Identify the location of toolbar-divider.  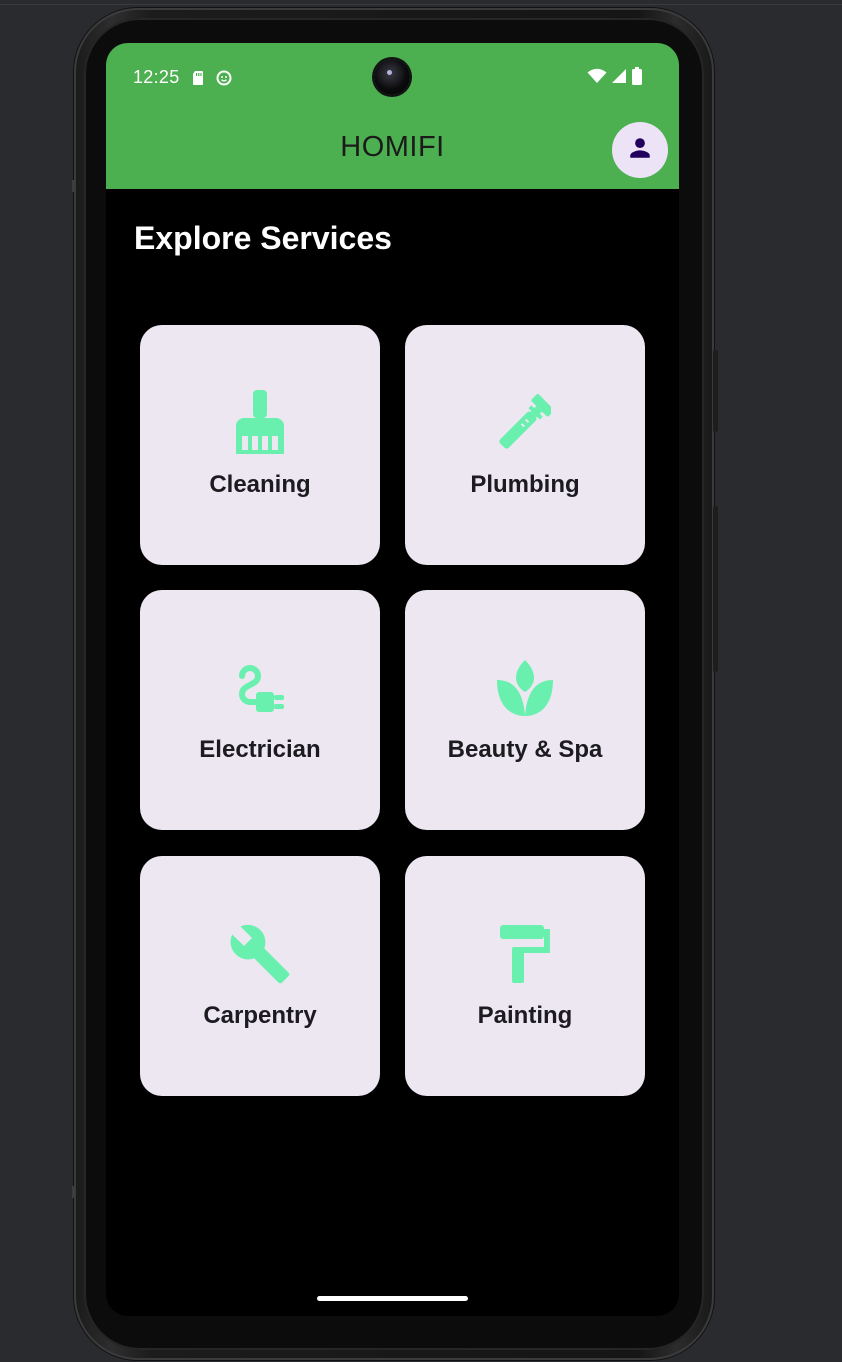
(421, 4).